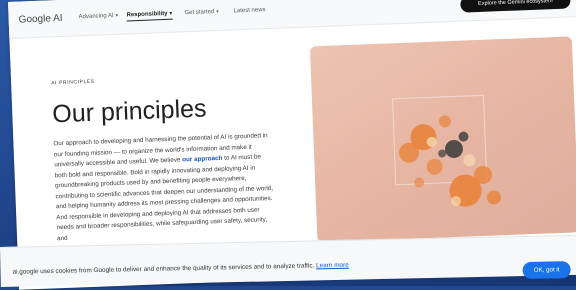  I want to click on nav-latest-news-label: Latest news, so click(249, 11).